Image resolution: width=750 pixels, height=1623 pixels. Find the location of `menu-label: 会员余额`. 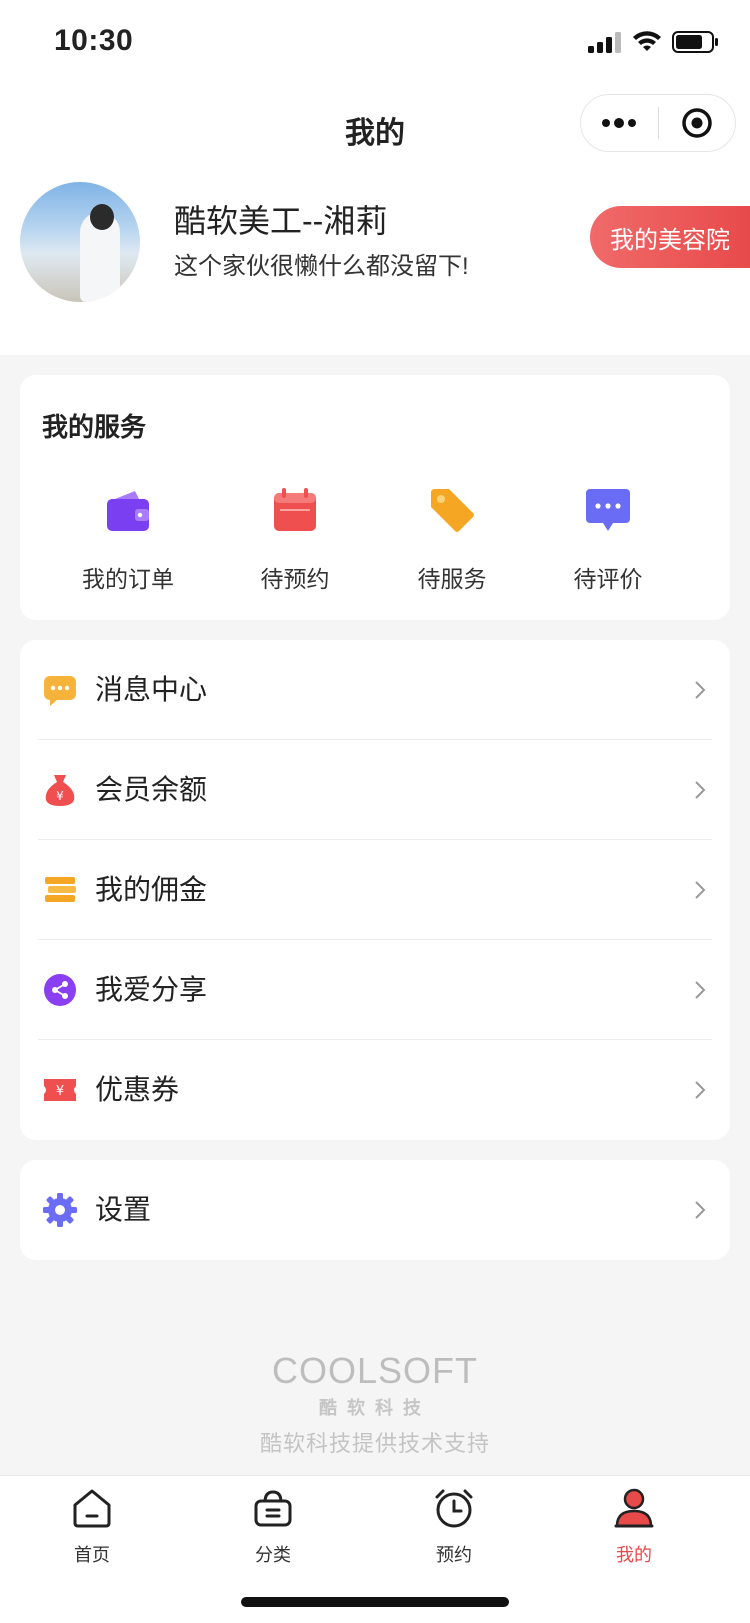

menu-label: 会员余额 is located at coordinates (151, 789).